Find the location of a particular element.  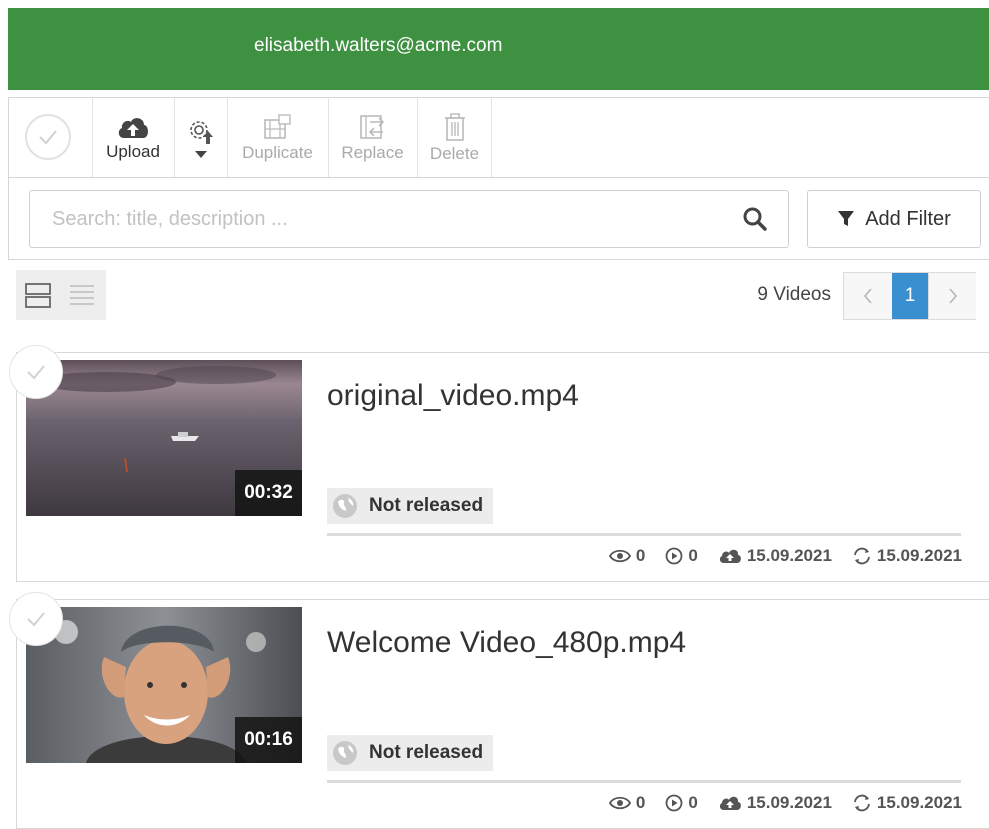

select-all-toggle is located at coordinates (48, 137).